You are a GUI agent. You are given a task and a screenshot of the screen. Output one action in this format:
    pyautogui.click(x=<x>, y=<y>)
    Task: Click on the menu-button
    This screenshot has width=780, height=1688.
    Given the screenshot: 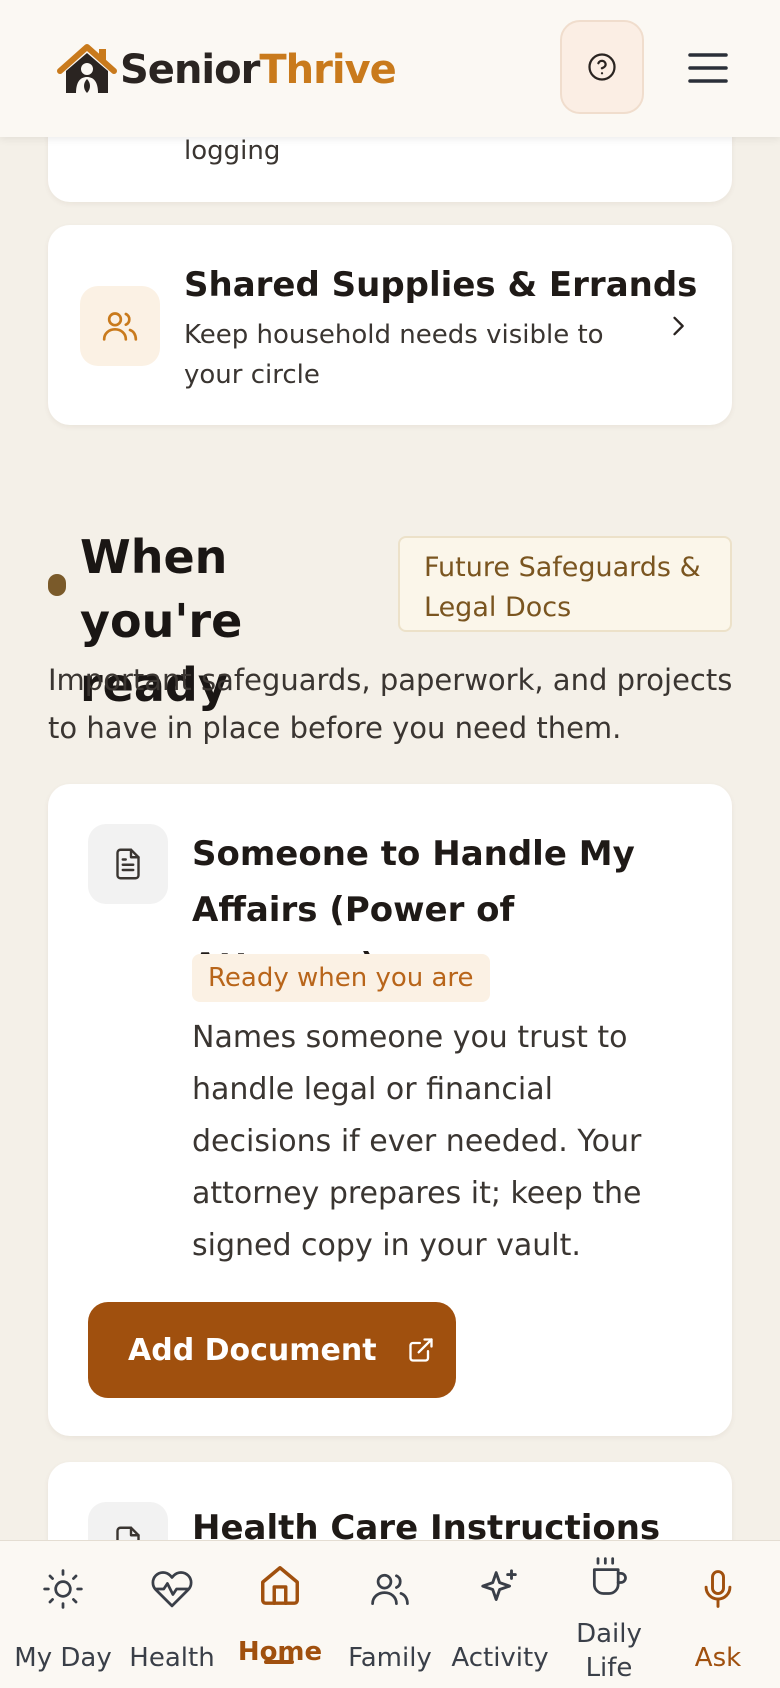 What is the action you would take?
    pyautogui.click(x=708, y=68)
    